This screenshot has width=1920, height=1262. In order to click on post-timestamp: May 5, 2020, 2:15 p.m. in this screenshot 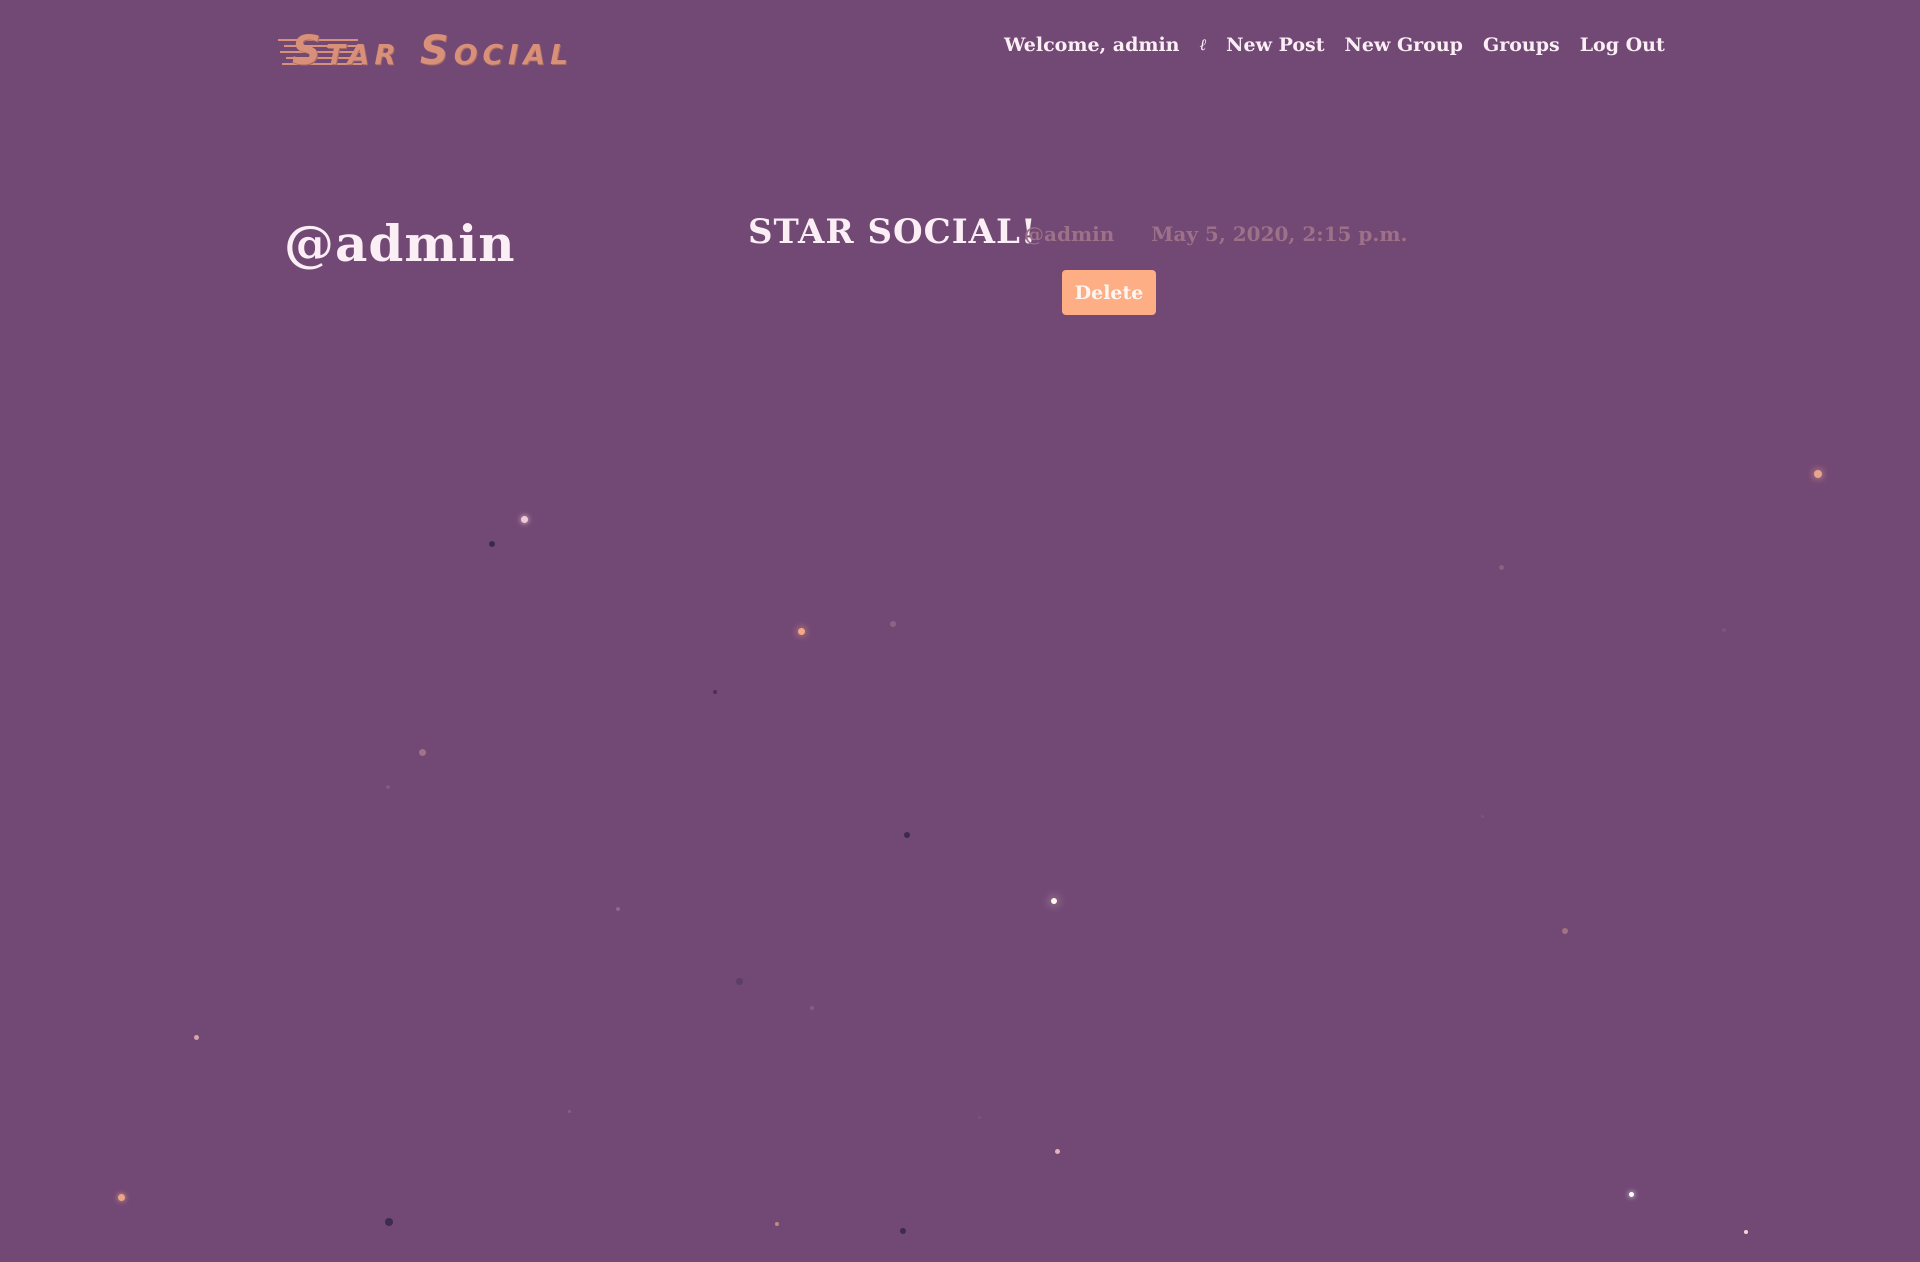, I will do `click(1279, 234)`.